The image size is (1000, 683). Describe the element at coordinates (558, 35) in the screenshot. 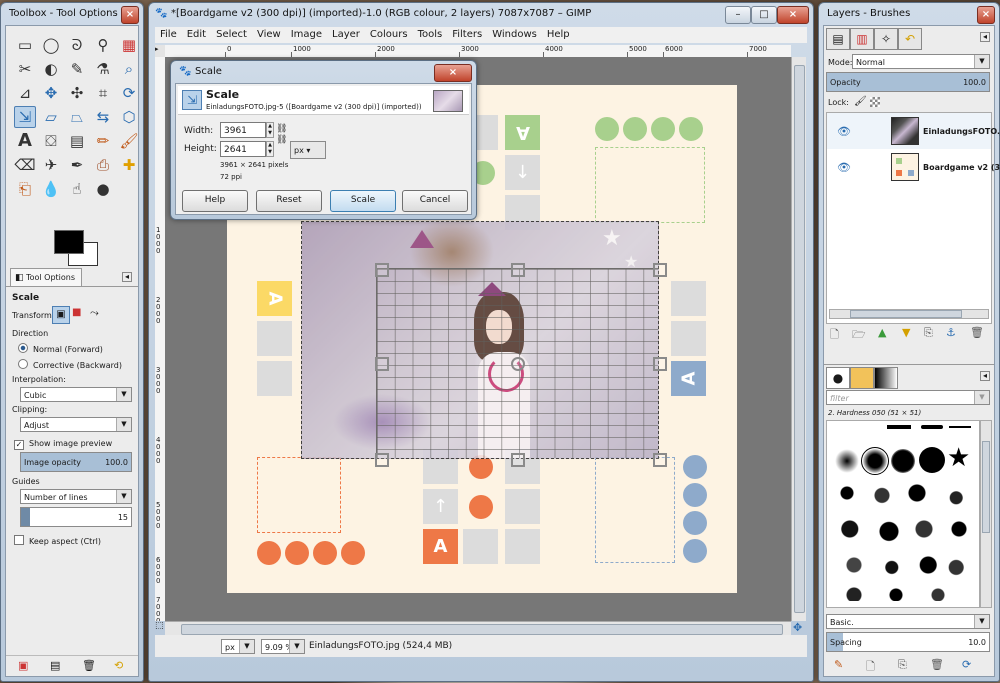

I see `menu-help: Help` at that location.